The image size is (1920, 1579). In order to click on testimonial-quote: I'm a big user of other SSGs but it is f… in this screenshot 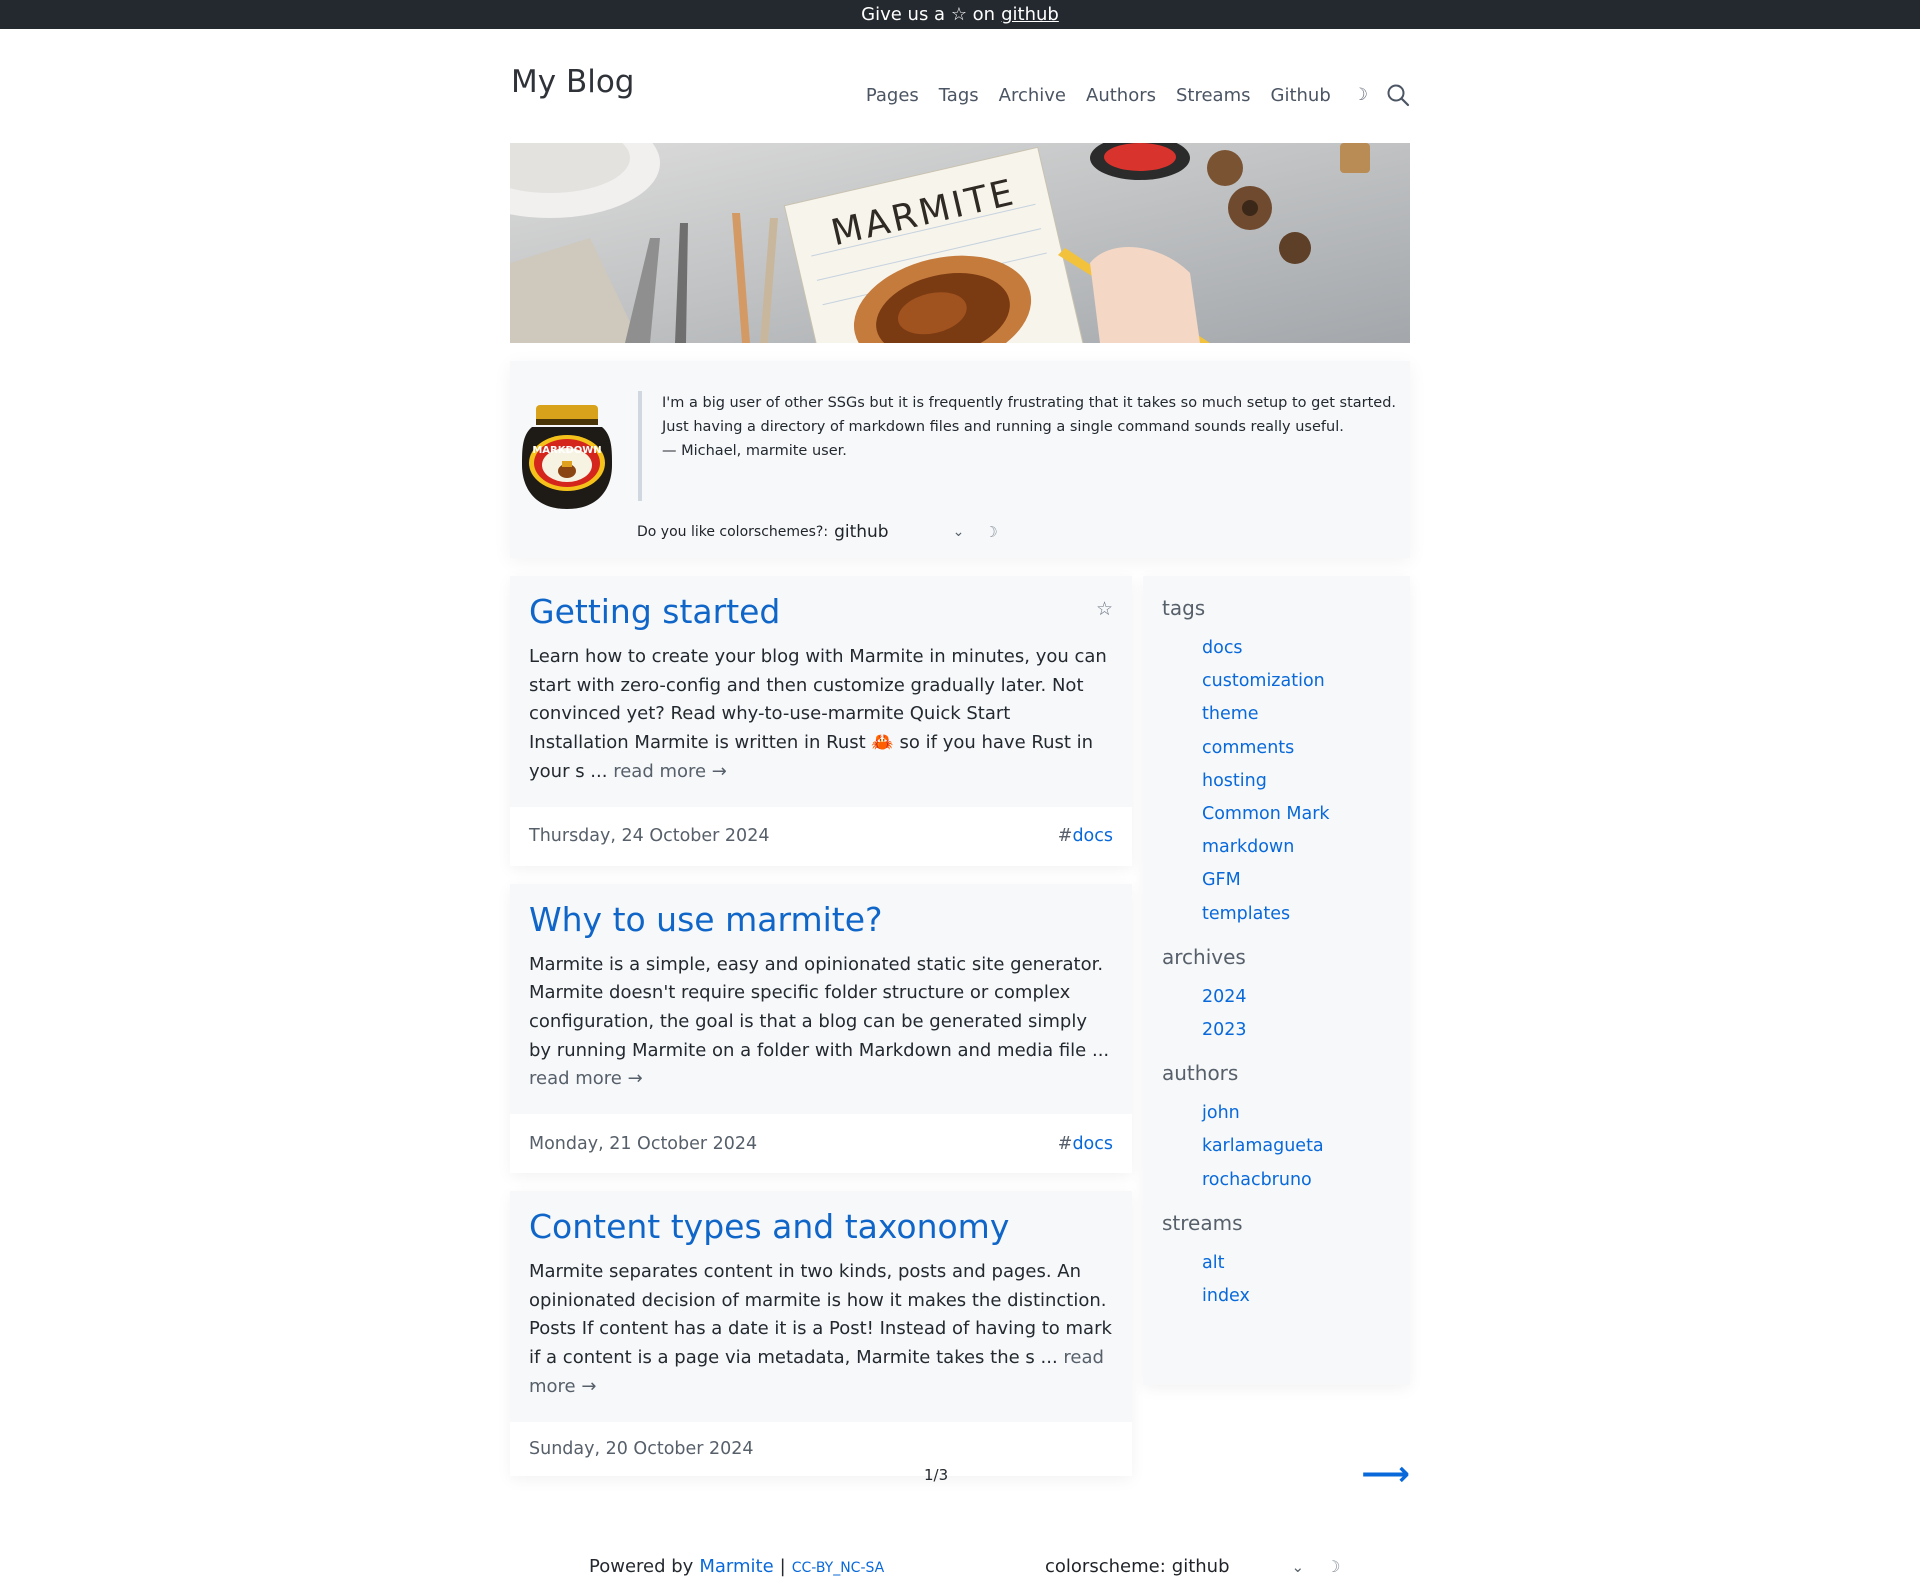, I will do `click(1017, 446)`.